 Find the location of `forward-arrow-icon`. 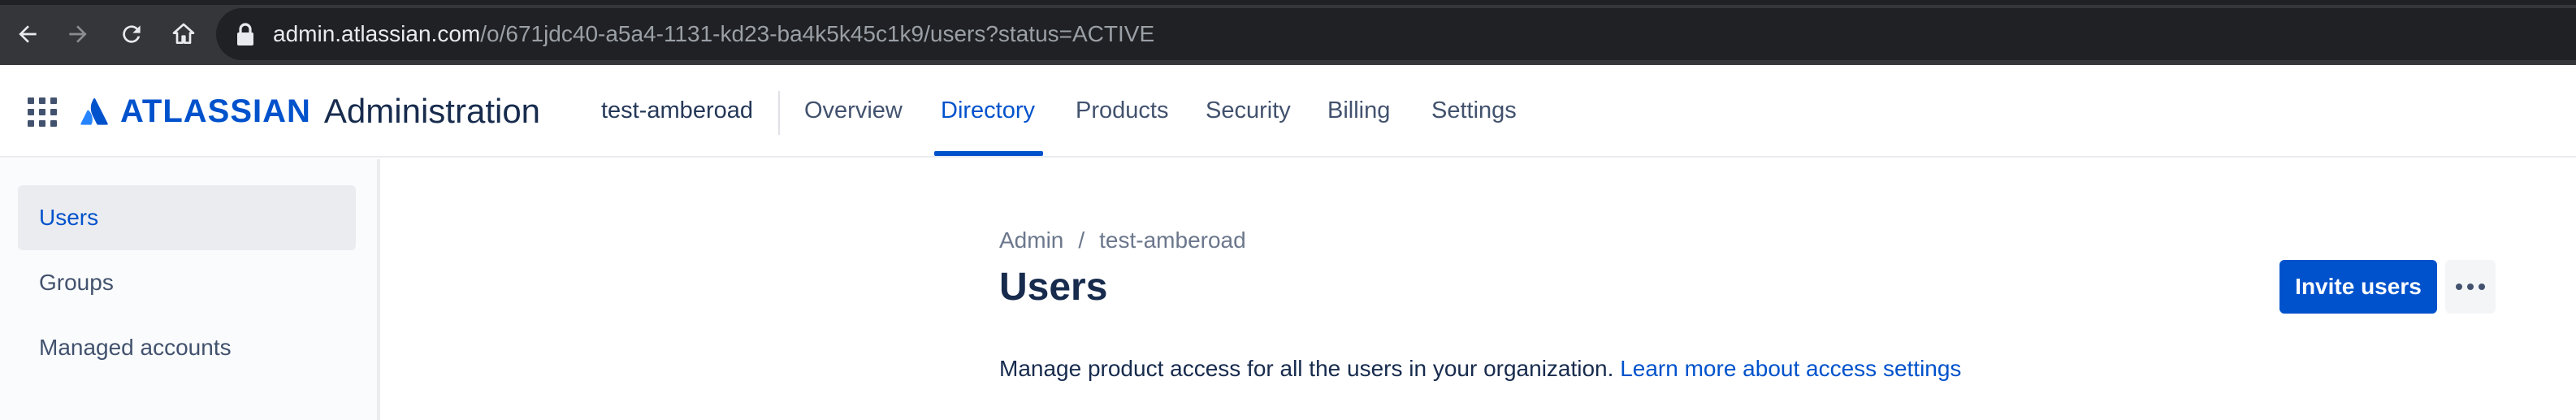

forward-arrow-icon is located at coordinates (78, 34).